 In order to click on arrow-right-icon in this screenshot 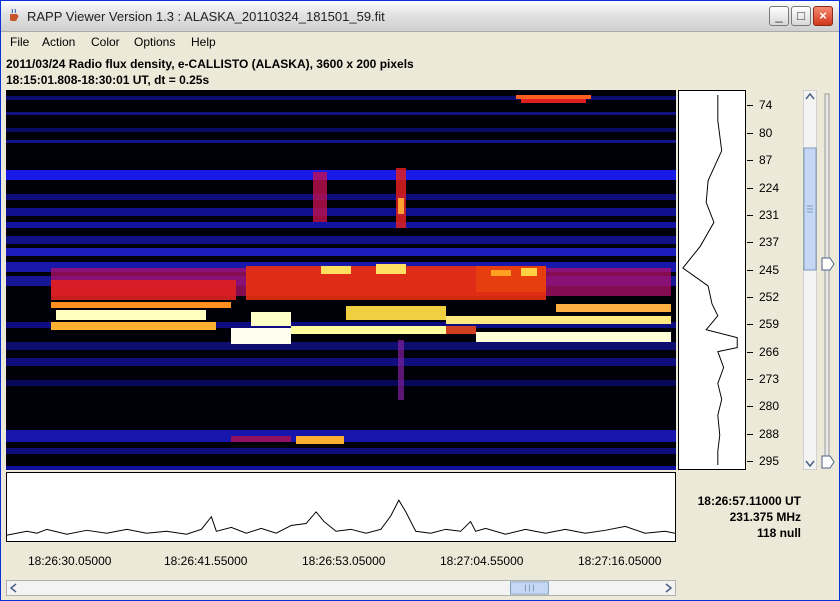, I will do `click(669, 588)`.